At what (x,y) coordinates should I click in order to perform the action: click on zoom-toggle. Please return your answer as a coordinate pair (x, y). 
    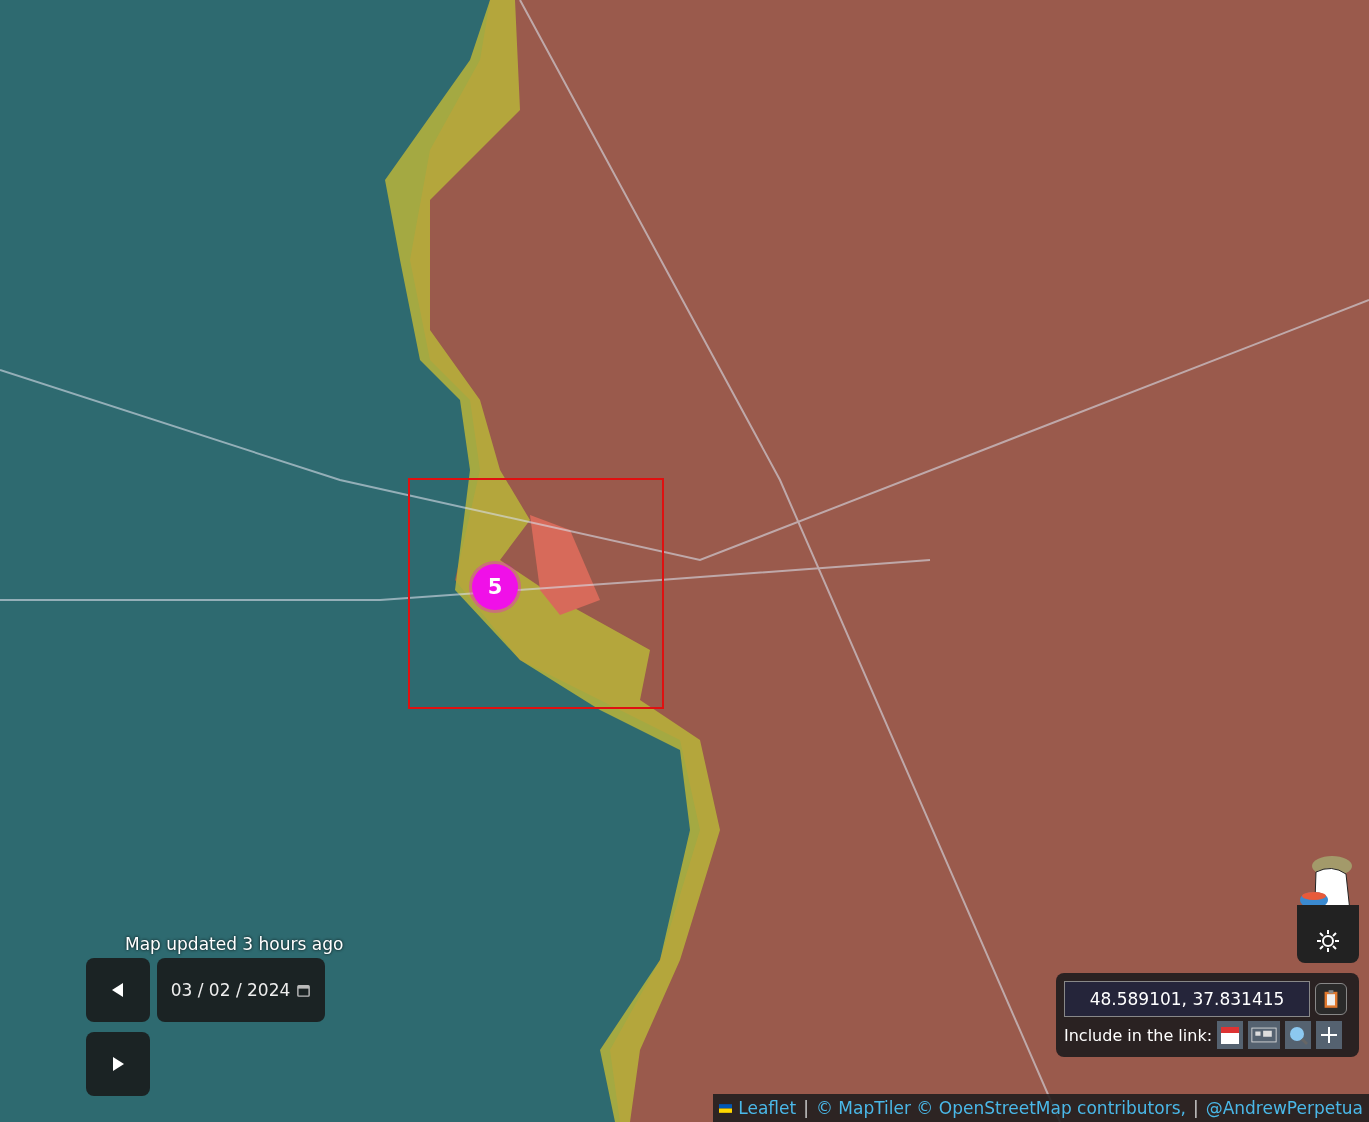
    Looking at the image, I should click on (1298, 1035).